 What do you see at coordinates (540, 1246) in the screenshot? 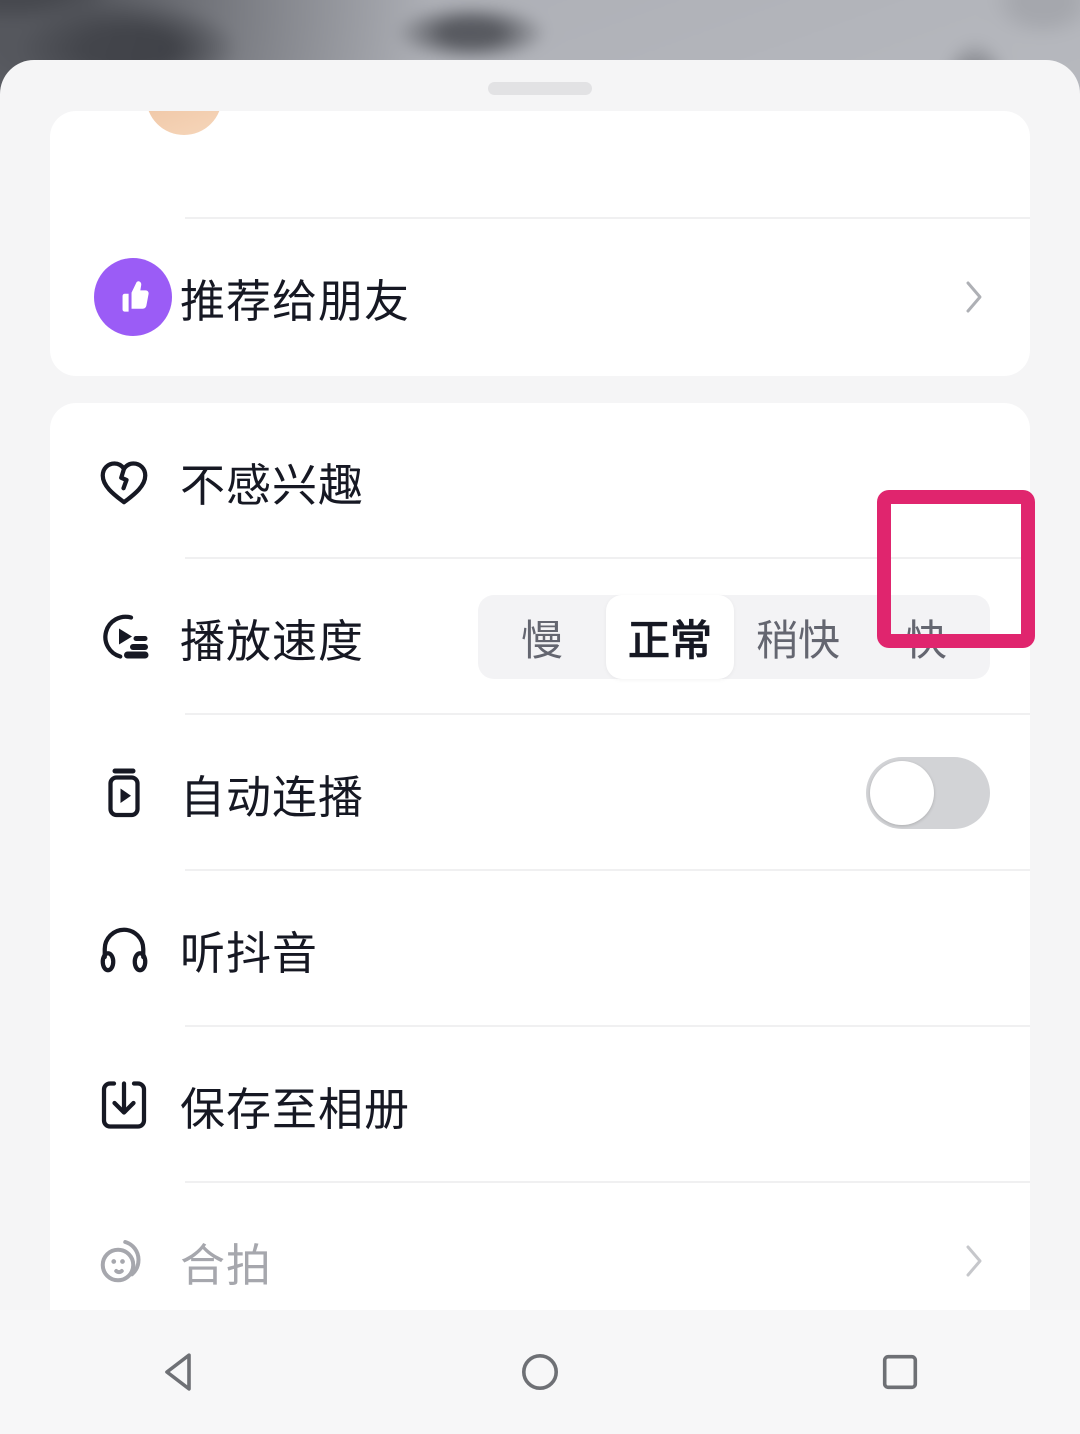
I see `row-duet: 合拍` at bounding box center [540, 1246].